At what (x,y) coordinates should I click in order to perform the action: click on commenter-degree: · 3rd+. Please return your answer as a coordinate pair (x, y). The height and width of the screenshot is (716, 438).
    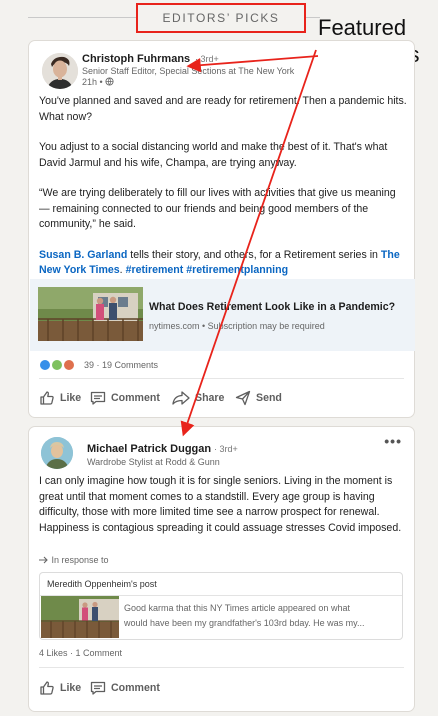
    Looking at the image, I should click on (226, 449).